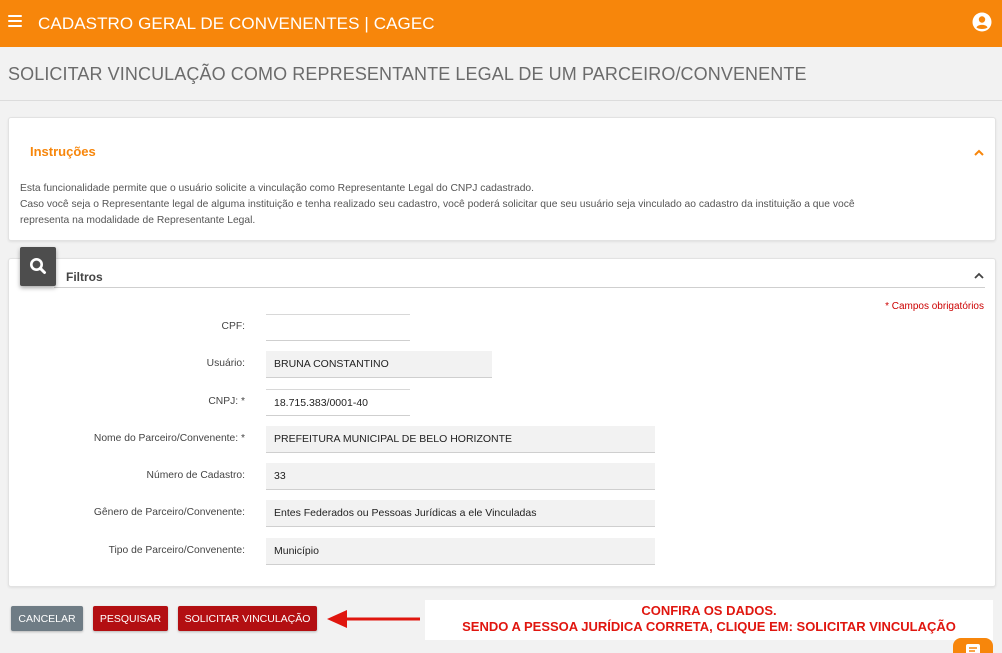 This screenshot has width=1002, height=653. What do you see at coordinates (169, 438) in the screenshot?
I see `partner-name-label: Nome do Parceiro/Convenente: *` at bounding box center [169, 438].